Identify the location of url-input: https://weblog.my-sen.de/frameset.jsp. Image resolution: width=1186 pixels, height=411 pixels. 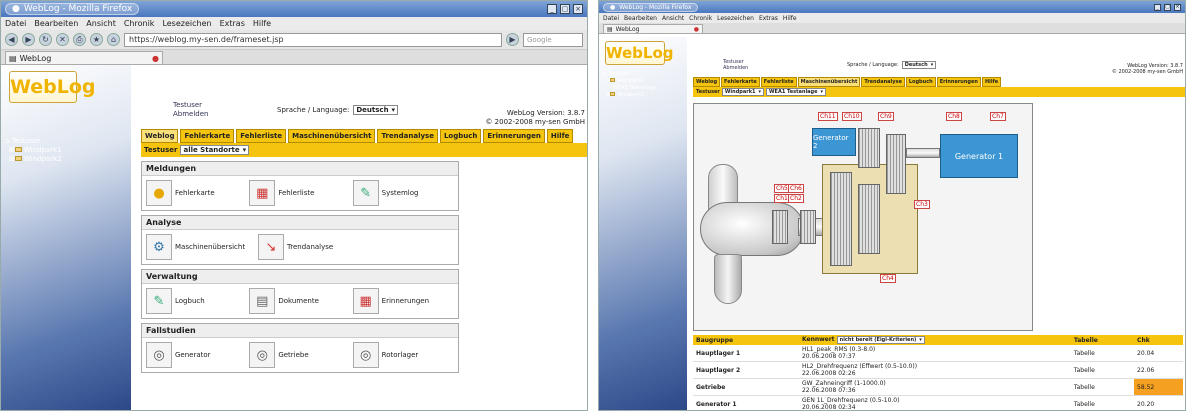
(313, 39).